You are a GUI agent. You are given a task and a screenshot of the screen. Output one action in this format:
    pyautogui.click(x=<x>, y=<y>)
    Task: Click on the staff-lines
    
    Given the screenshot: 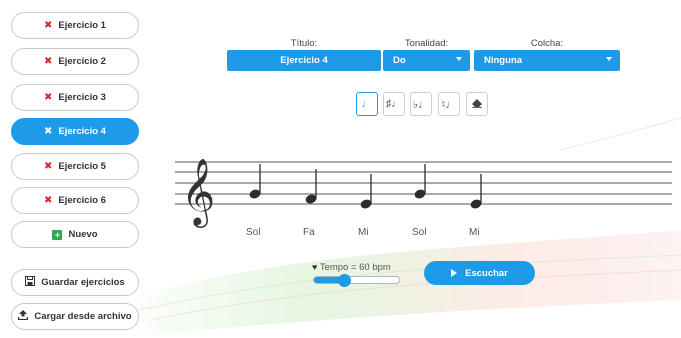 What is the action you would take?
    pyautogui.click(x=423, y=183)
    